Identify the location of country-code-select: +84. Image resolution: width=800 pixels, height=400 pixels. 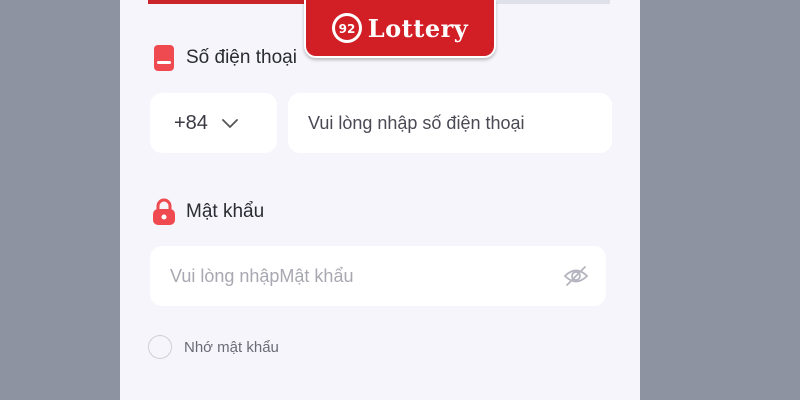
(213, 123).